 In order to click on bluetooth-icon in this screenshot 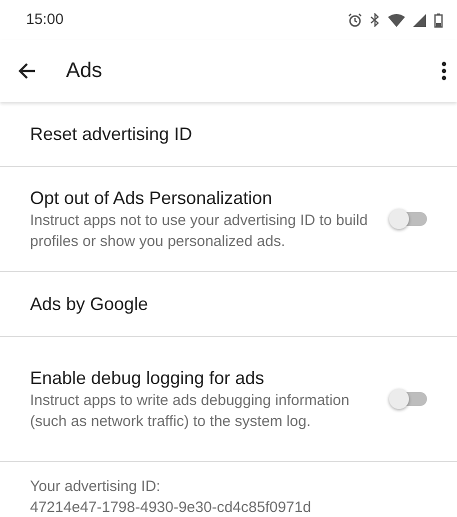, I will do `click(375, 20)`.